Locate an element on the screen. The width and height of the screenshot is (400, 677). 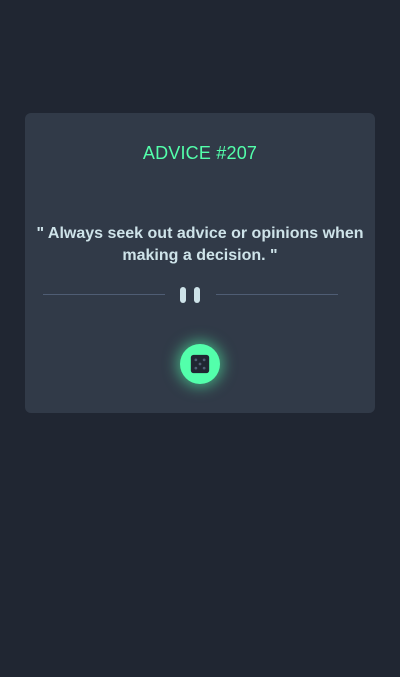
divider-line-right is located at coordinates (277, 294).